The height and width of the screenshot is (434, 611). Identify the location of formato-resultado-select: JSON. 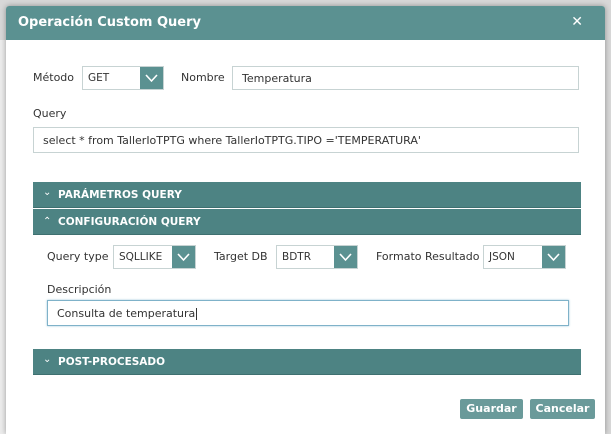
(524, 257).